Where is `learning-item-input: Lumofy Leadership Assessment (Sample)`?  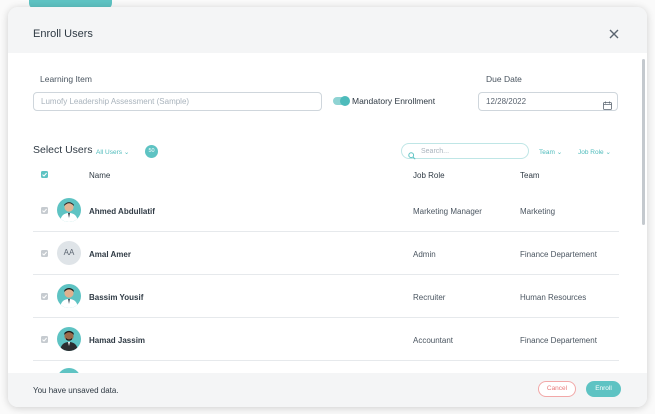 learning-item-input: Lumofy Leadership Assessment (Sample) is located at coordinates (177, 101).